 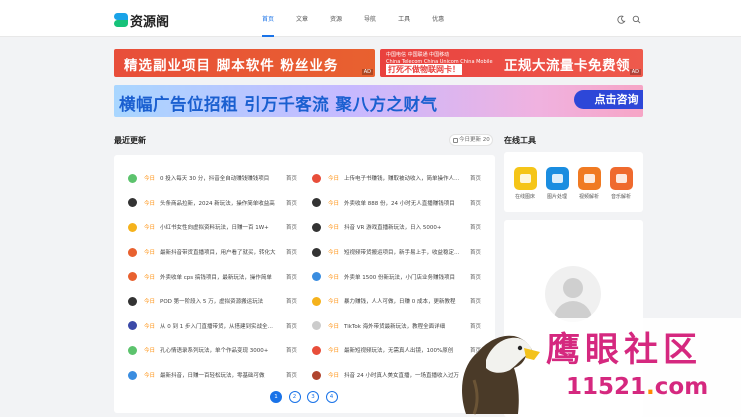 I want to click on post-title: 暴力赚钱，人人可做，日赚 0 成本，更新教程, so click(x=402, y=301).